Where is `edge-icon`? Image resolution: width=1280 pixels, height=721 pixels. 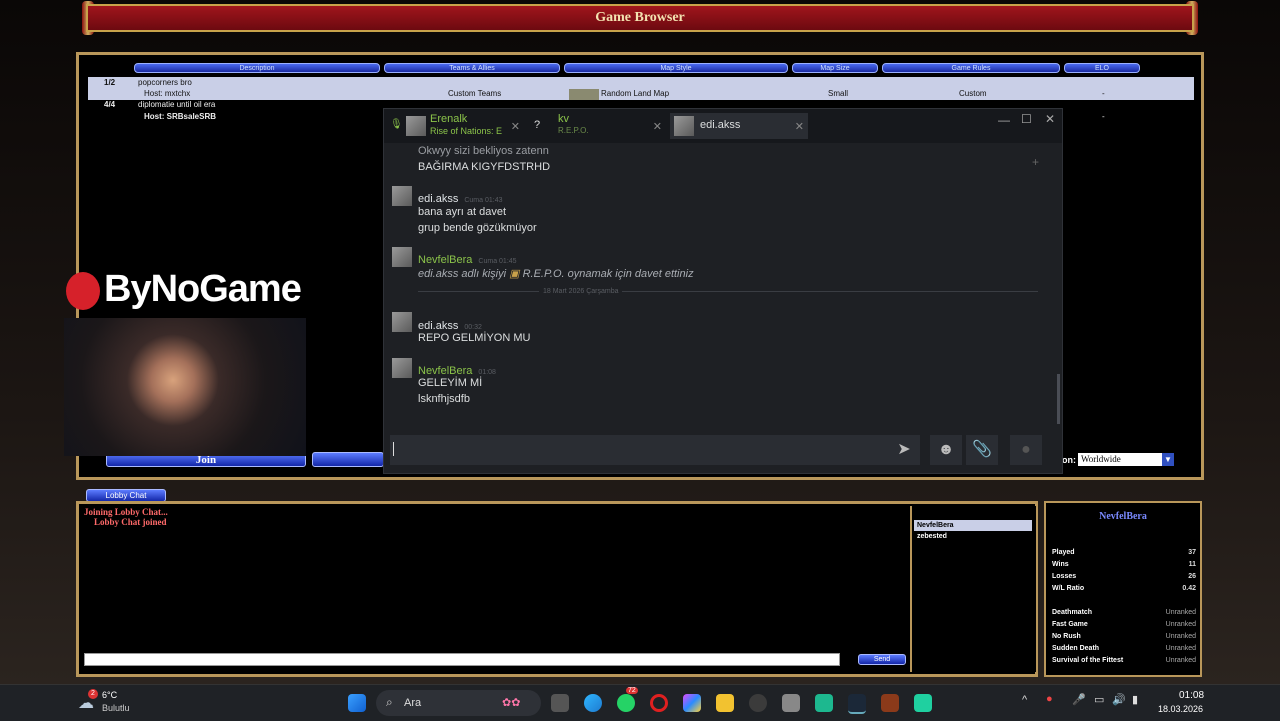 edge-icon is located at coordinates (593, 703).